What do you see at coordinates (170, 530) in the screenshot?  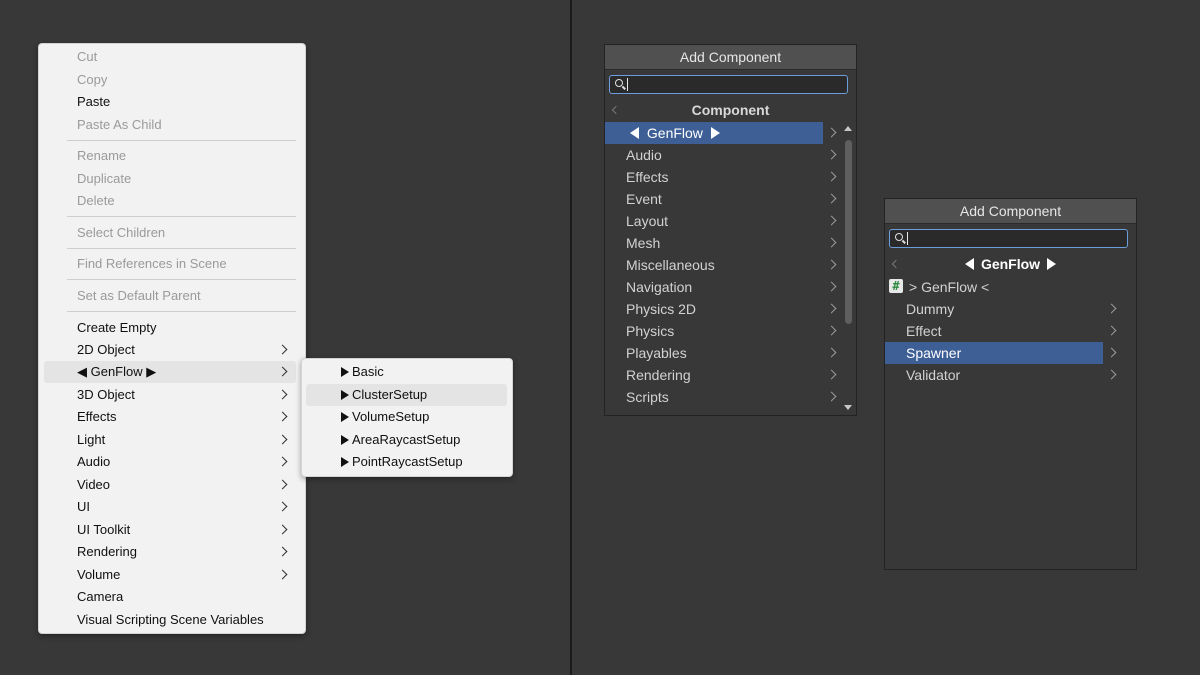 I see `menu-item-ui-toolkit: UI Toolkit` at bounding box center [170, 530].